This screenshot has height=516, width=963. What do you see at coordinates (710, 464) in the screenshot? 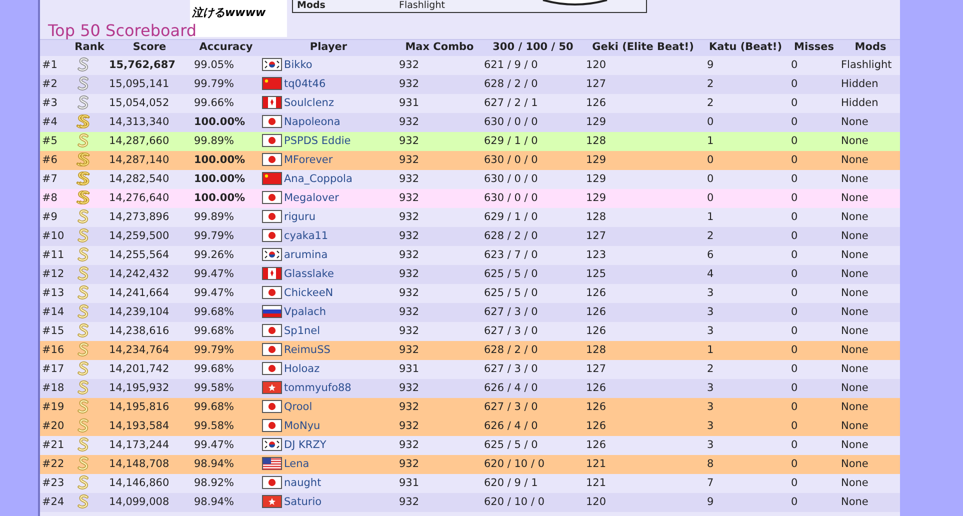
I see `katu-text: 8` at bounding box center [710, 464].